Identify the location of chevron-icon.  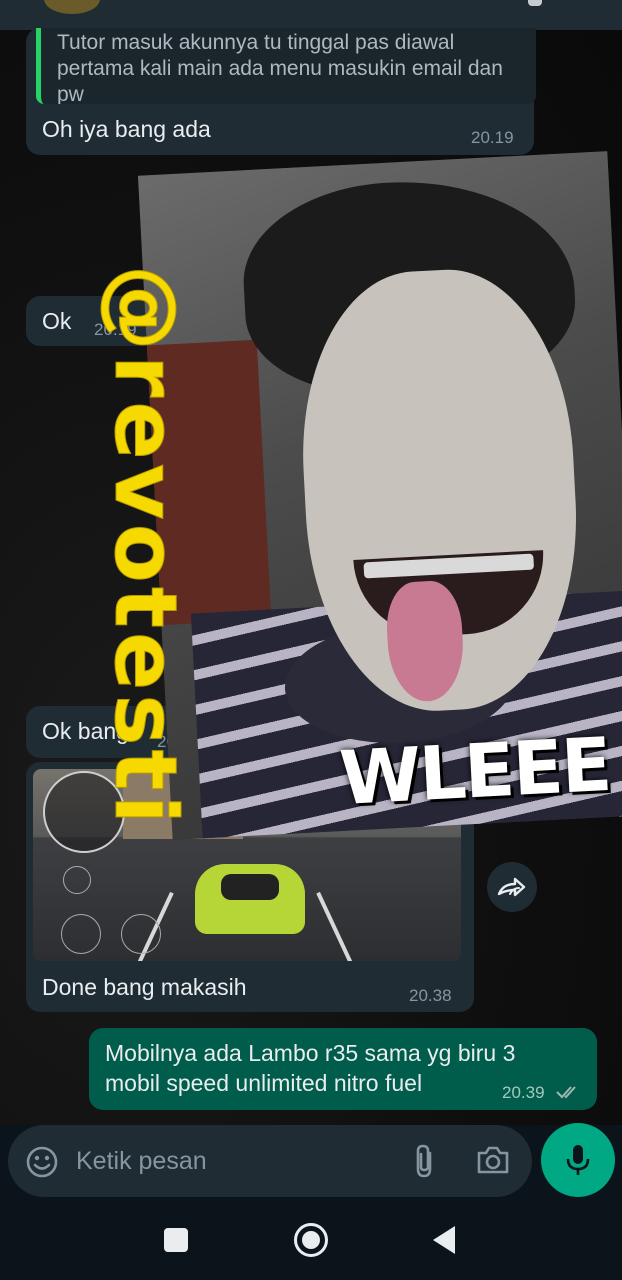
(535, 3).